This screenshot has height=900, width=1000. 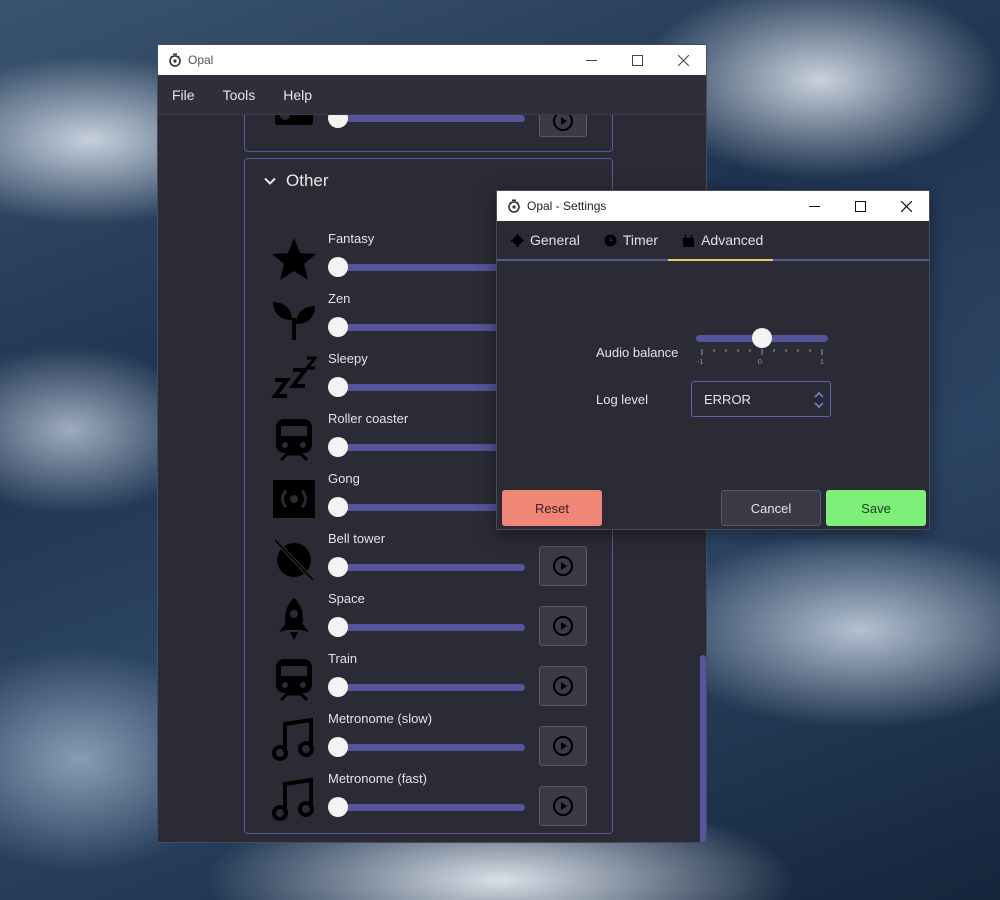 I want to click on rocket-icon, so click(x=294, y=619).